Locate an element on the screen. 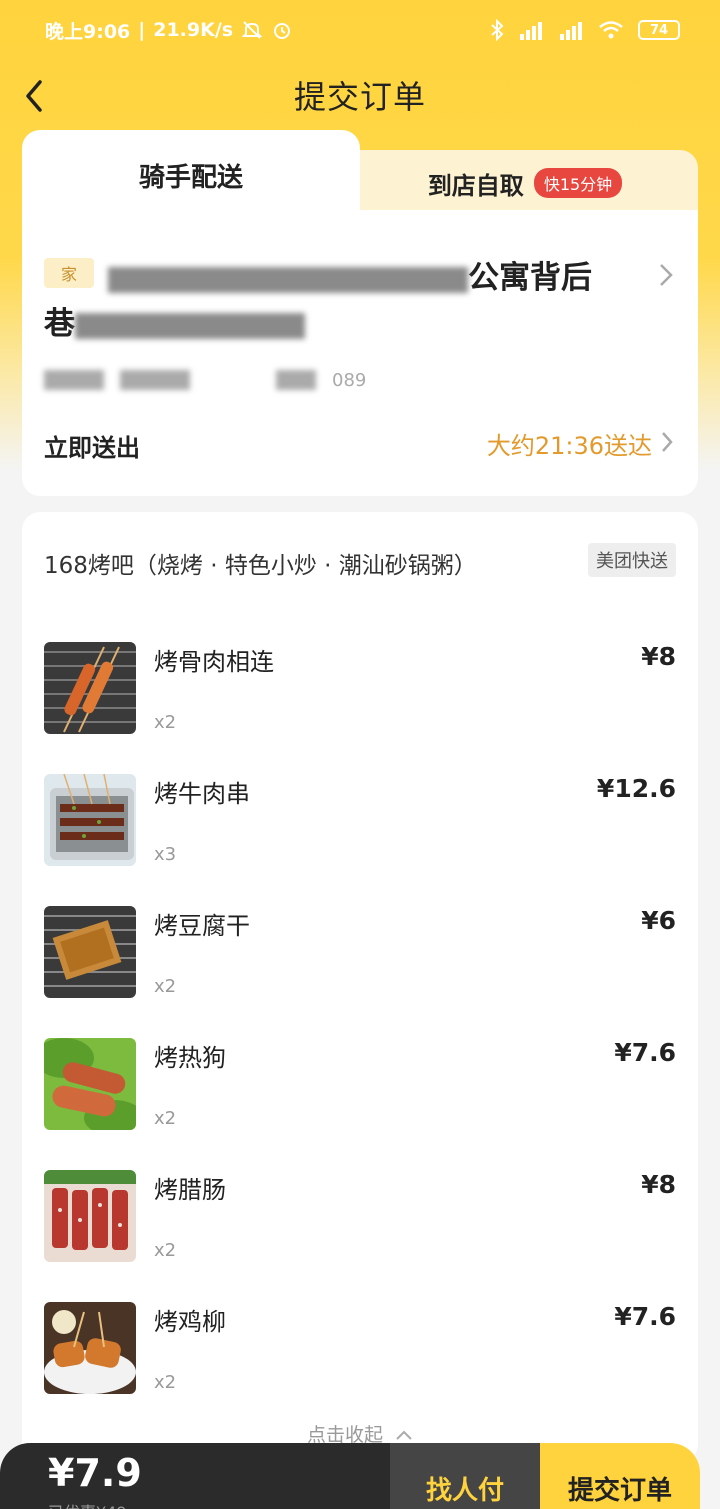 This screenshot has height=1509, width=720. wifi-icon is located at coordinates (611, 30).